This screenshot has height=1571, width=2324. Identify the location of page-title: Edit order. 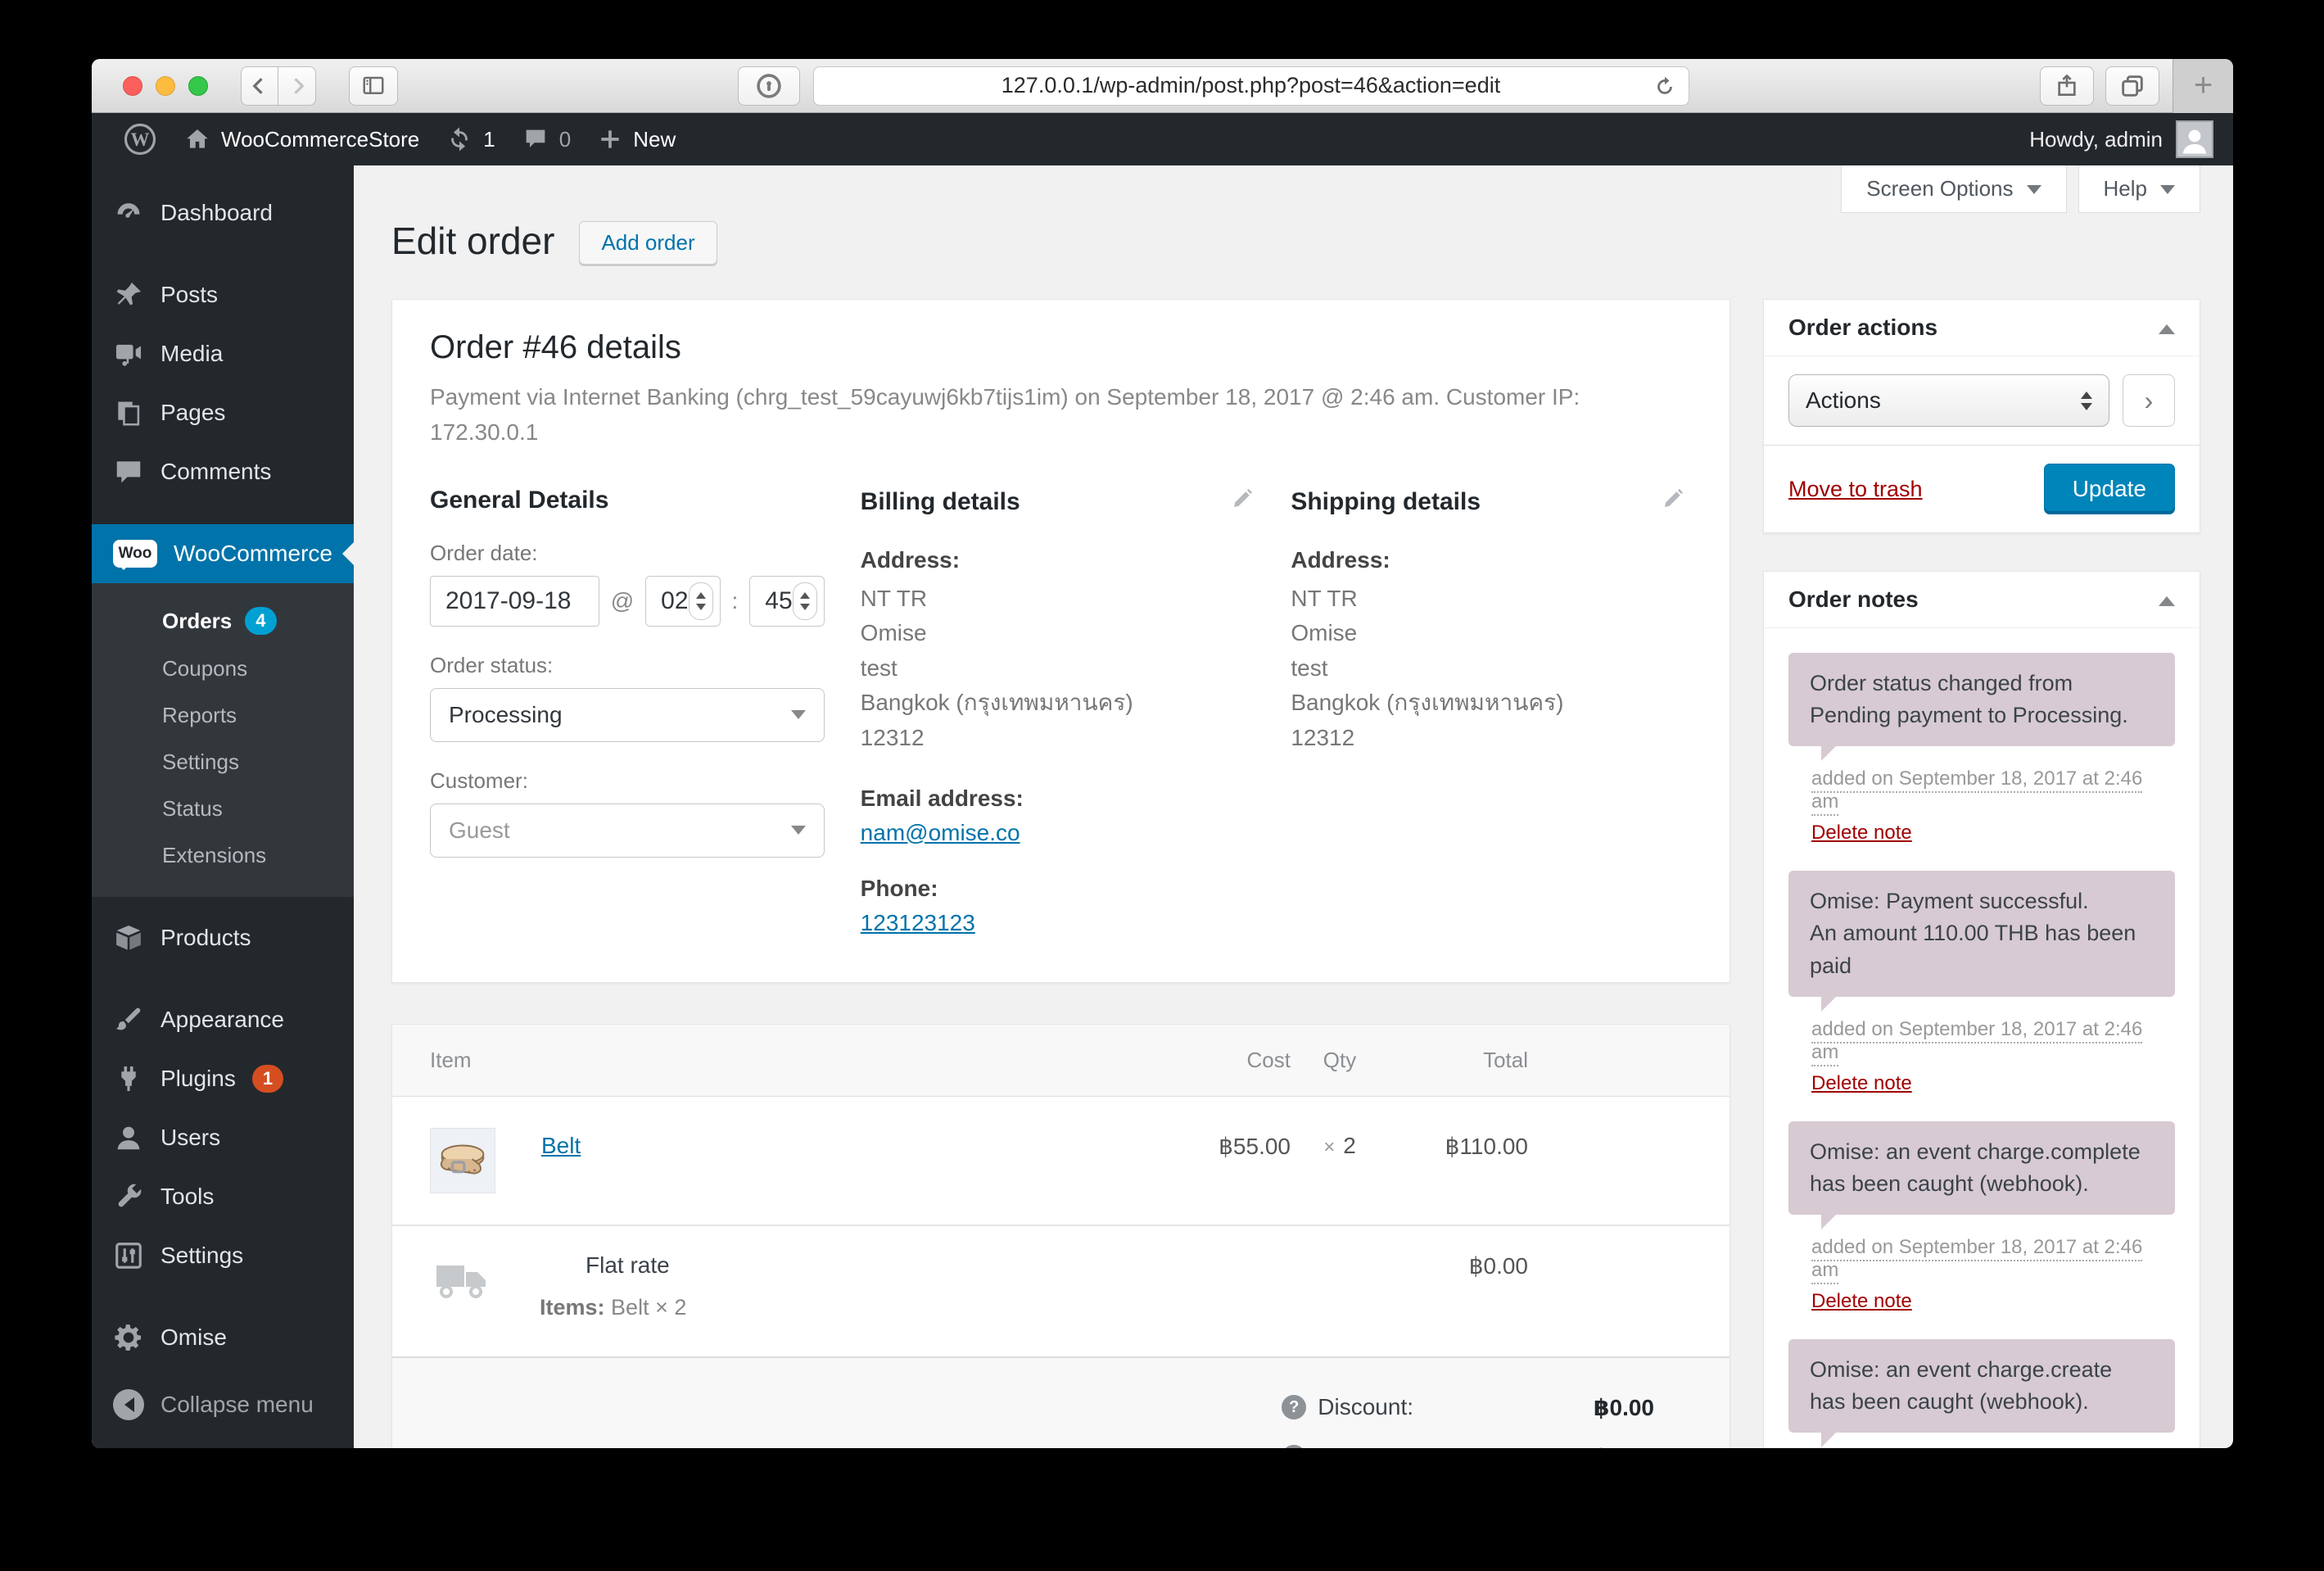
(473, 241).